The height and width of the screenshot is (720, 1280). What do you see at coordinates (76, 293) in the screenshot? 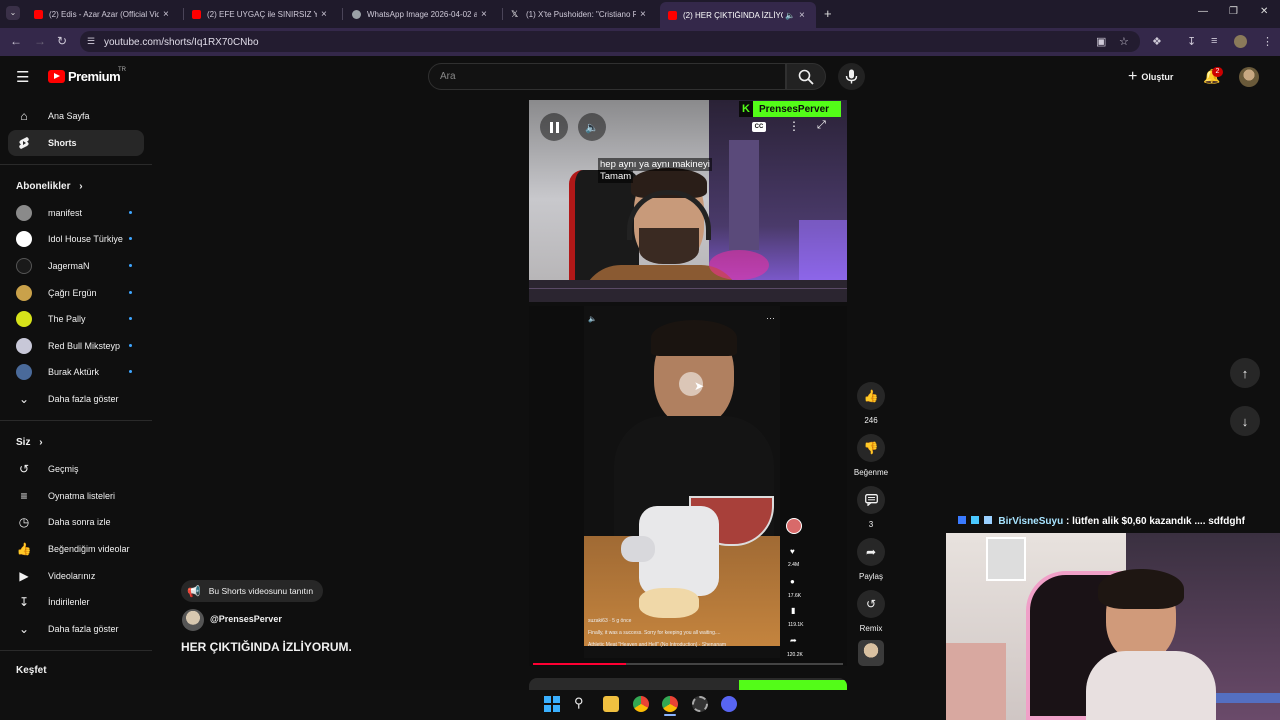
I see `sidebar-subscription: Çağrı Ergün` at bounding box center [76, 293].